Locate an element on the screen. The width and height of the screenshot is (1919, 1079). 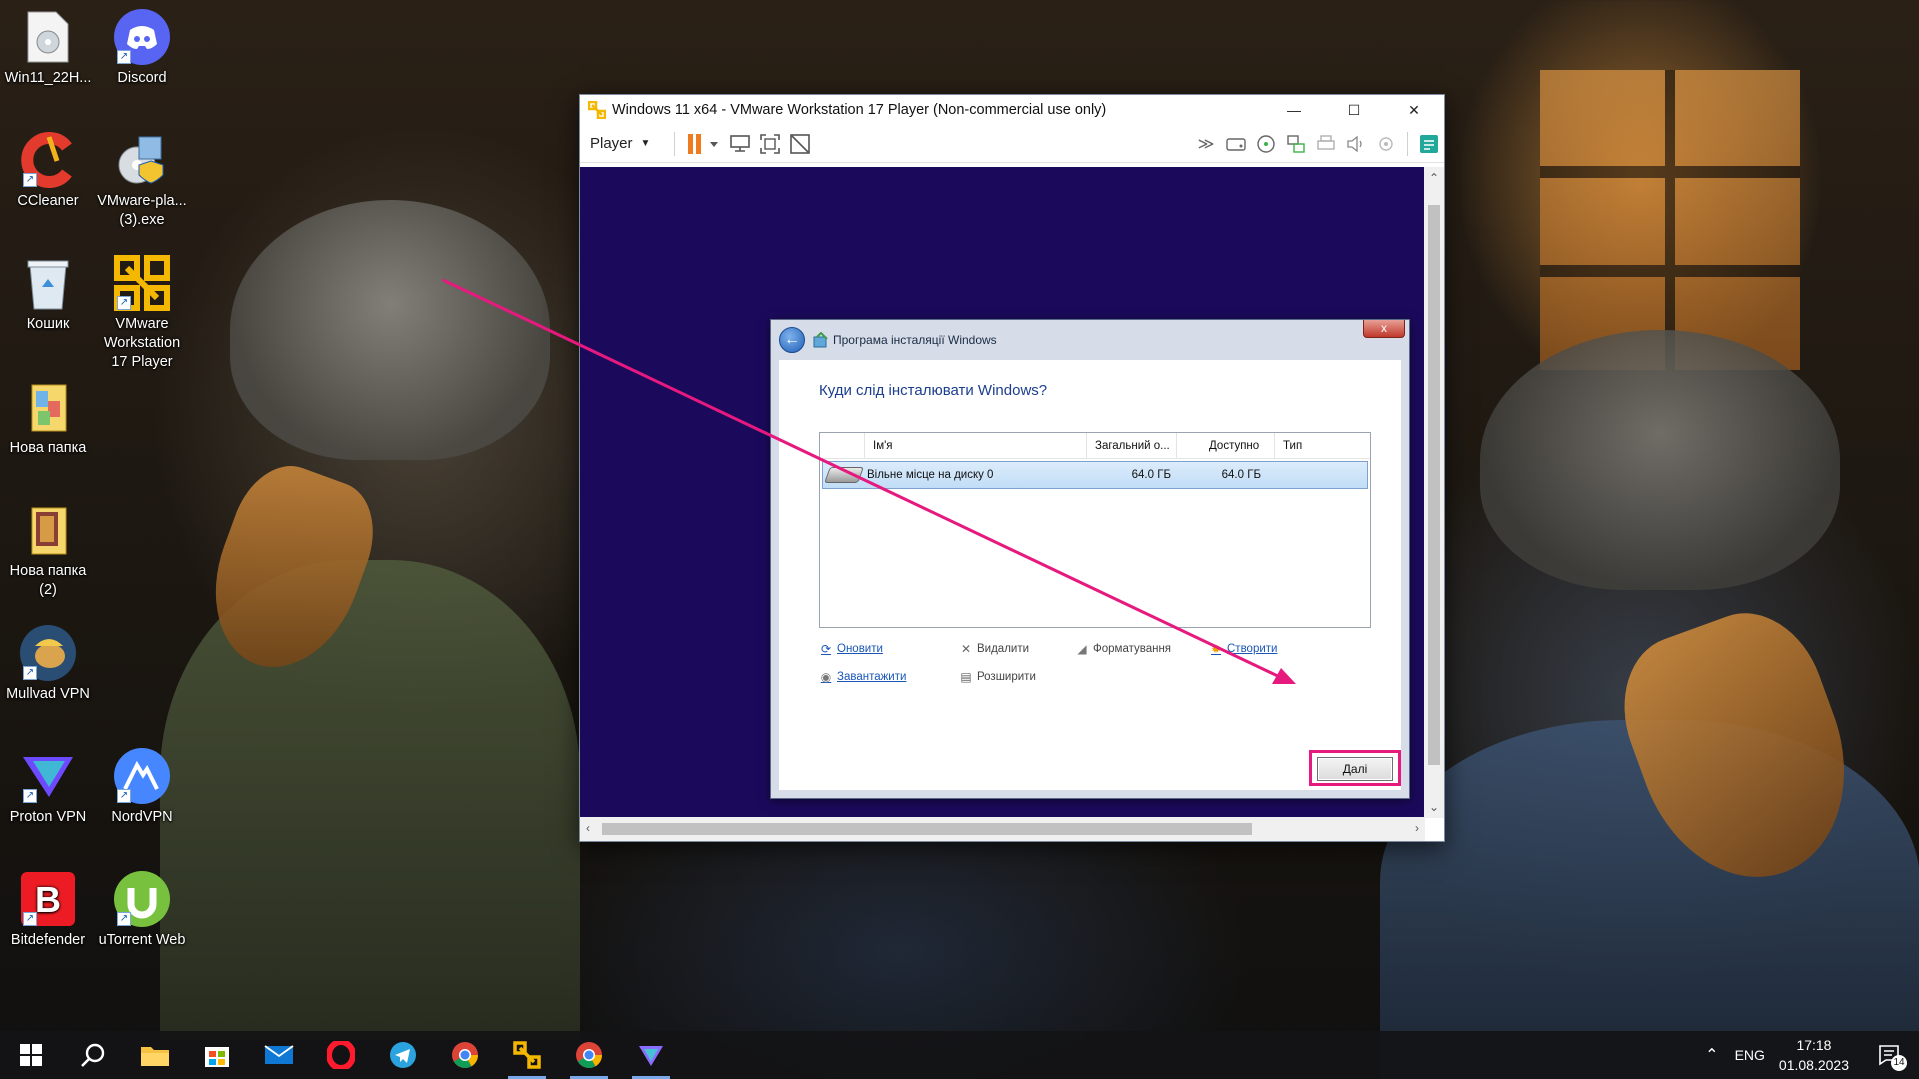
desktop-icon-ccleaner: ↗ CCleaner is located at coordinates (48, 171).